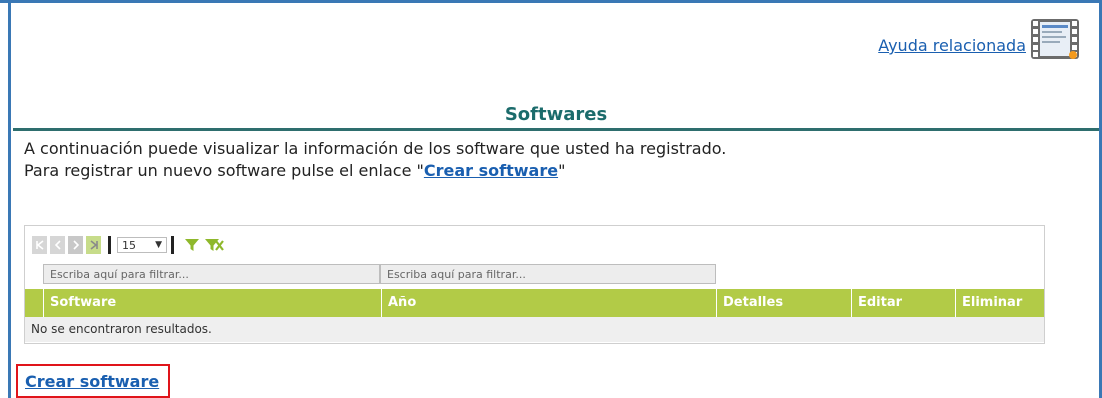  I want to click on next-page-icon, so click(75, 245).